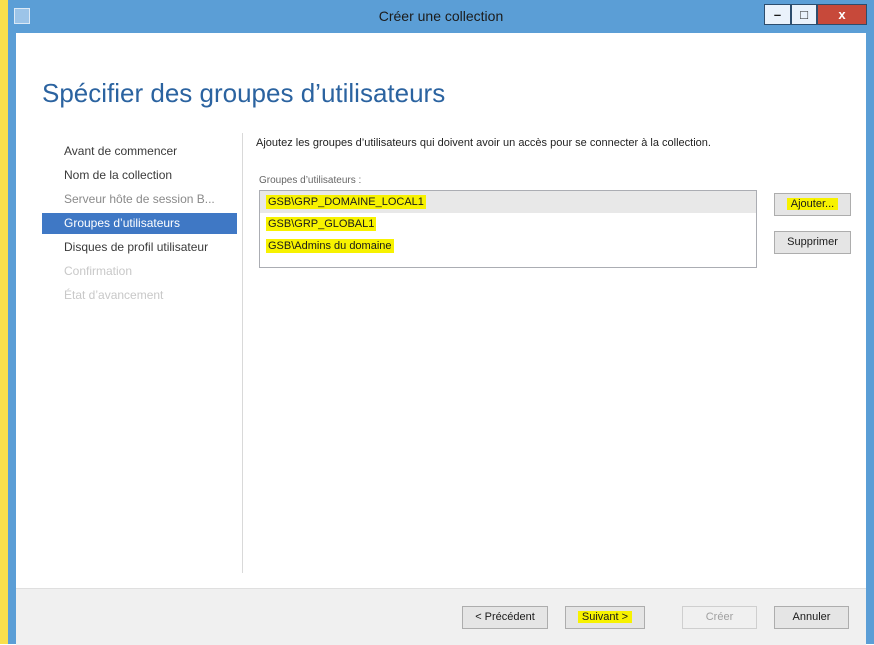  What do you see at coordinates (98, 271) in the screenshot?
I see `nav-item-confirmation: Confirmation` at bounding box center [98, 271].